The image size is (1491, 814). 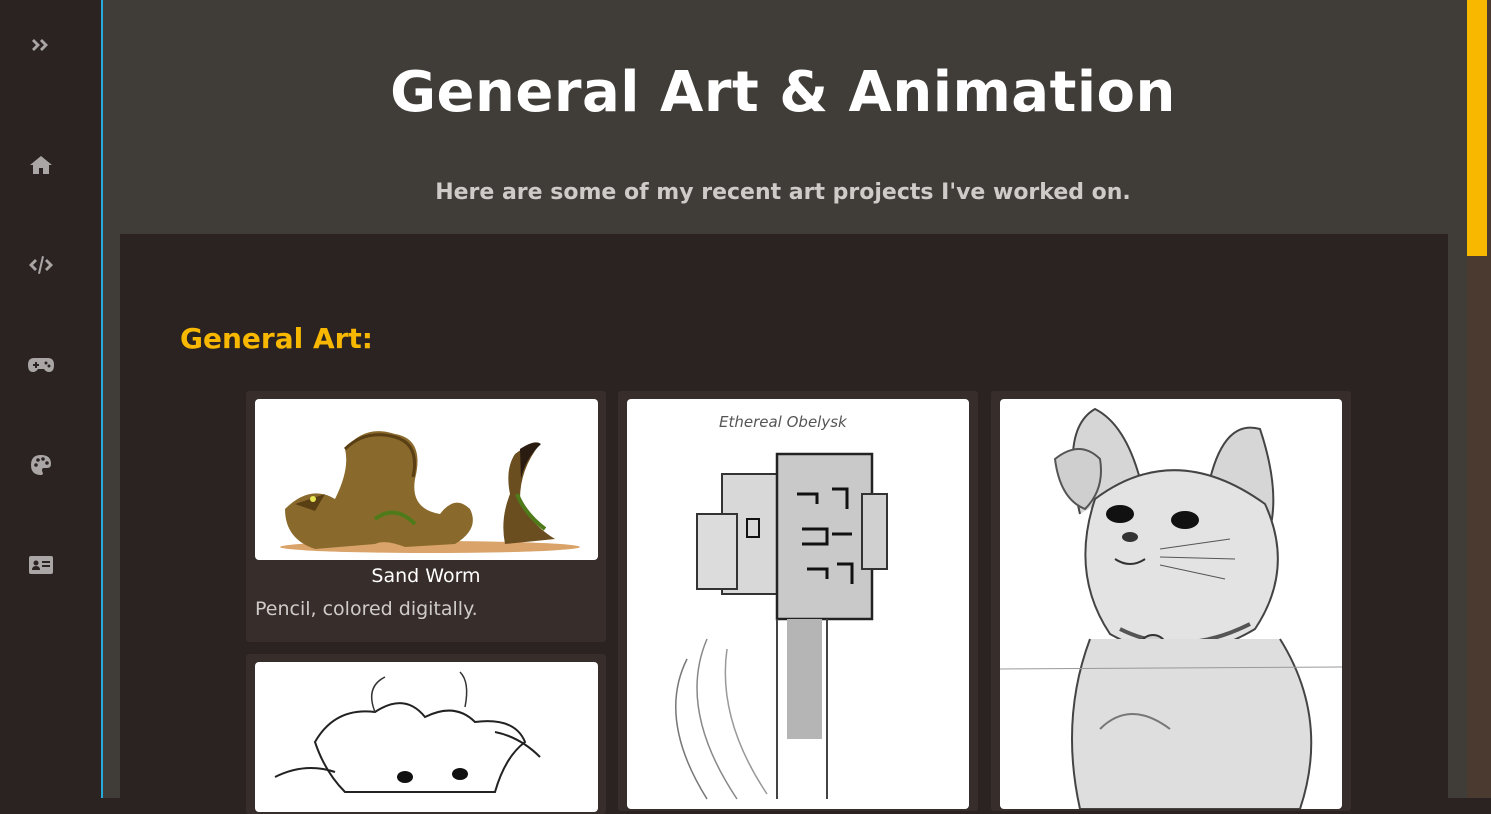 I want to click on page-title: General Art & Animation, so click(x=783, y=92).